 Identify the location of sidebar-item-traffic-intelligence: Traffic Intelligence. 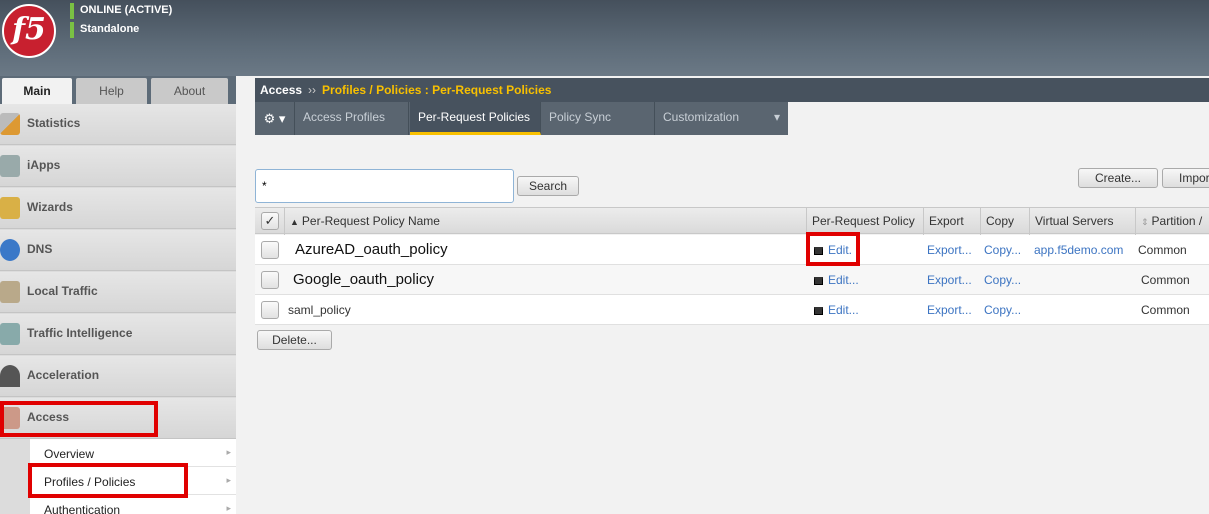
(118, 334).